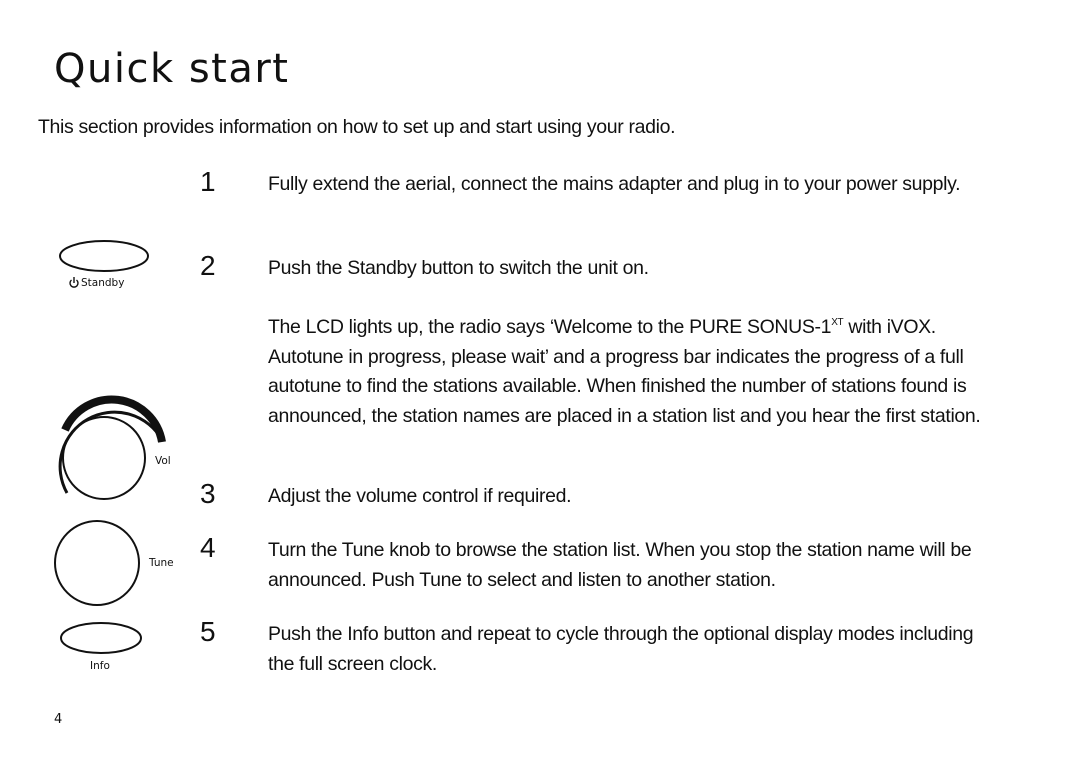 Image resolution: width=1080 pixels, height=761 pixels. I want to click on step-number: 5, so click(208, 631).